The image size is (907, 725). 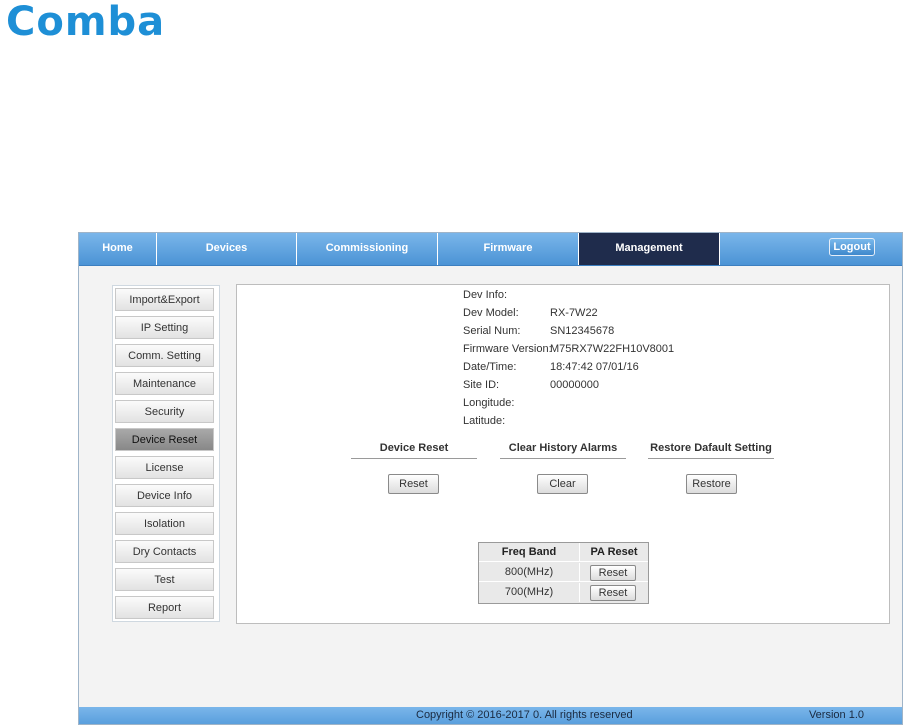 What do you see at coordinates (538, 331) in the screenshot?
I see `info-row-serial-num: Serial Num: SN12345678` at bounding box center [538, 331].